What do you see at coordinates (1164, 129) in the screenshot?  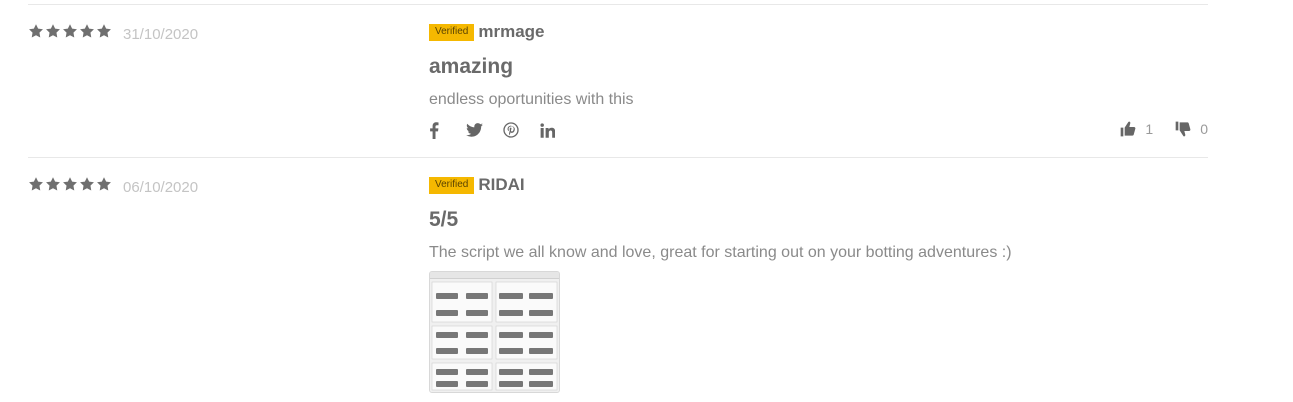 I see `helpful-votes: 1 0` at bounding box center [1164, 129].